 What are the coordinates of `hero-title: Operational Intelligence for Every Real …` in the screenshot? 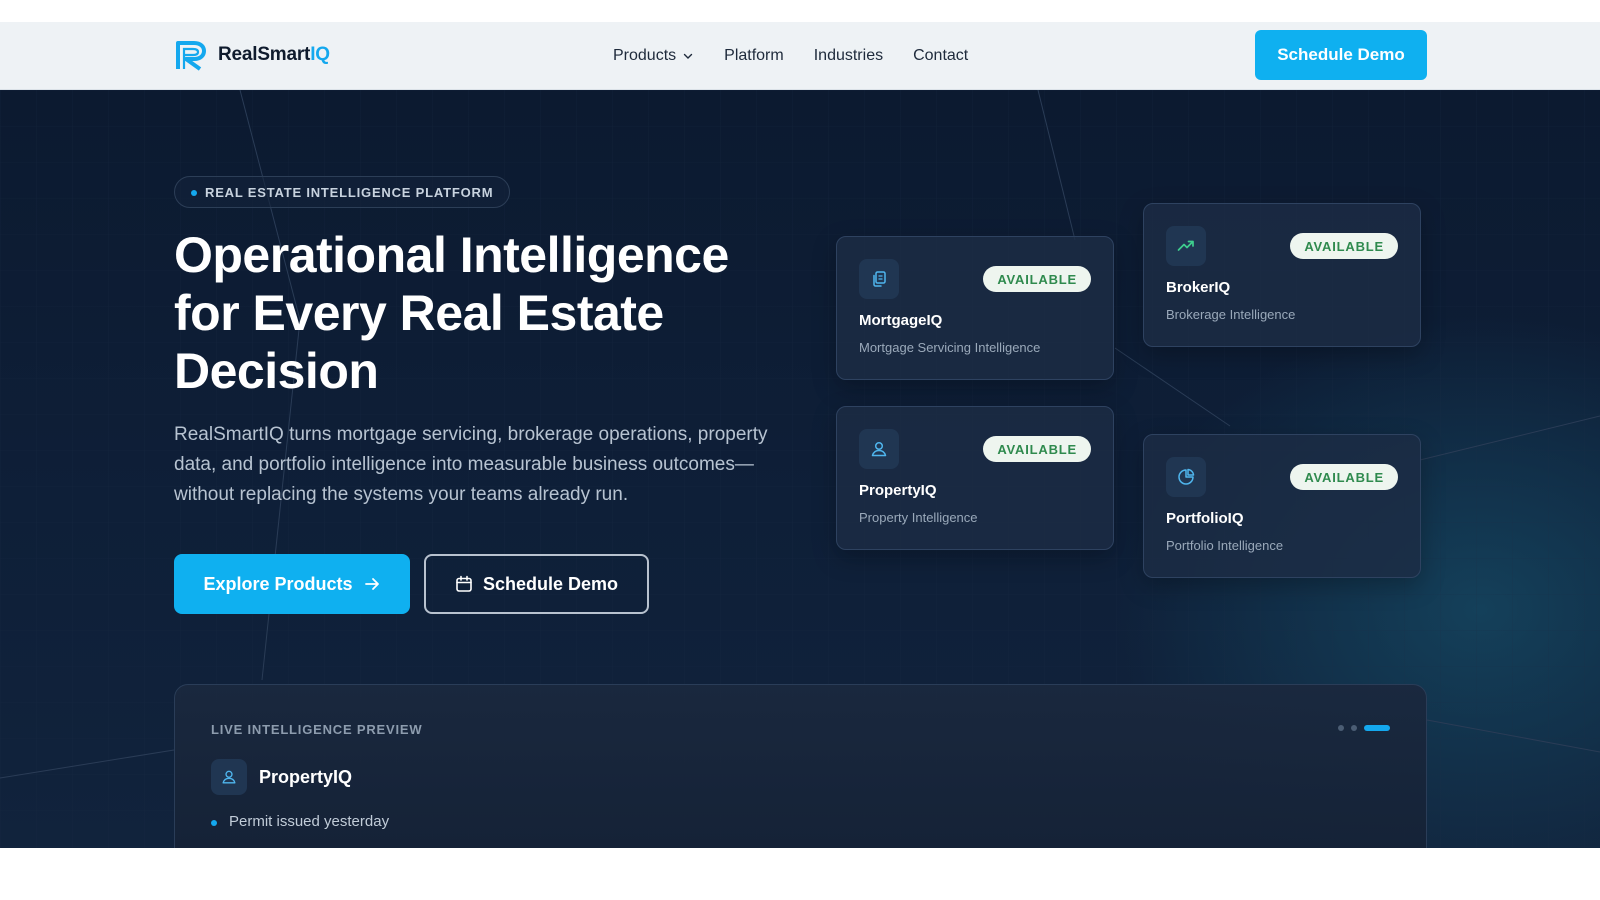 It's located at (451, 313).